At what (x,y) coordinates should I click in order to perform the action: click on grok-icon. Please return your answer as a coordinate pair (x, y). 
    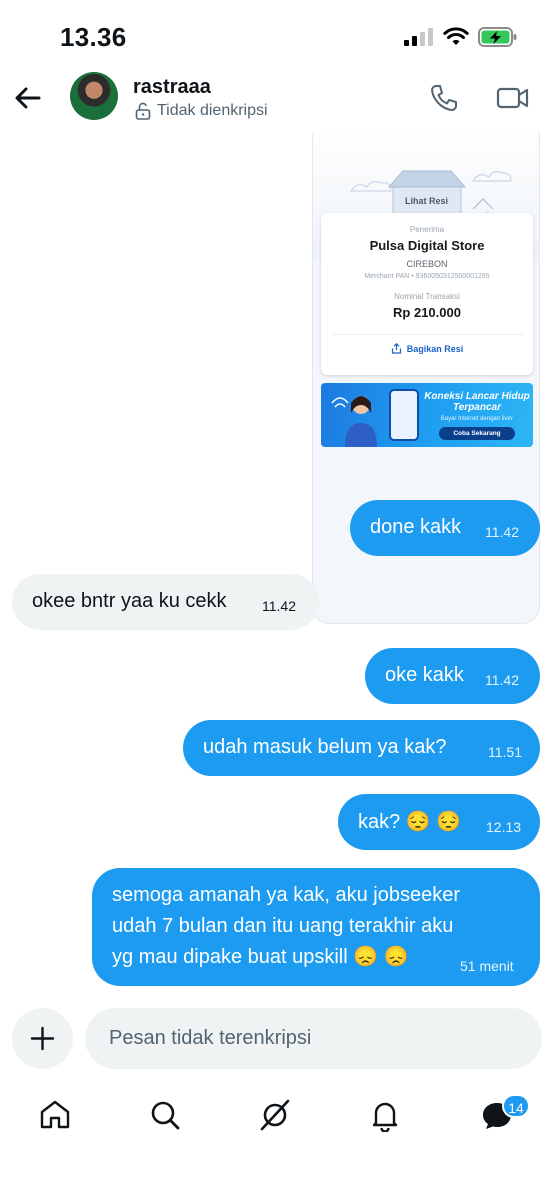
    Looking at the image, I should click on (275, 1115).